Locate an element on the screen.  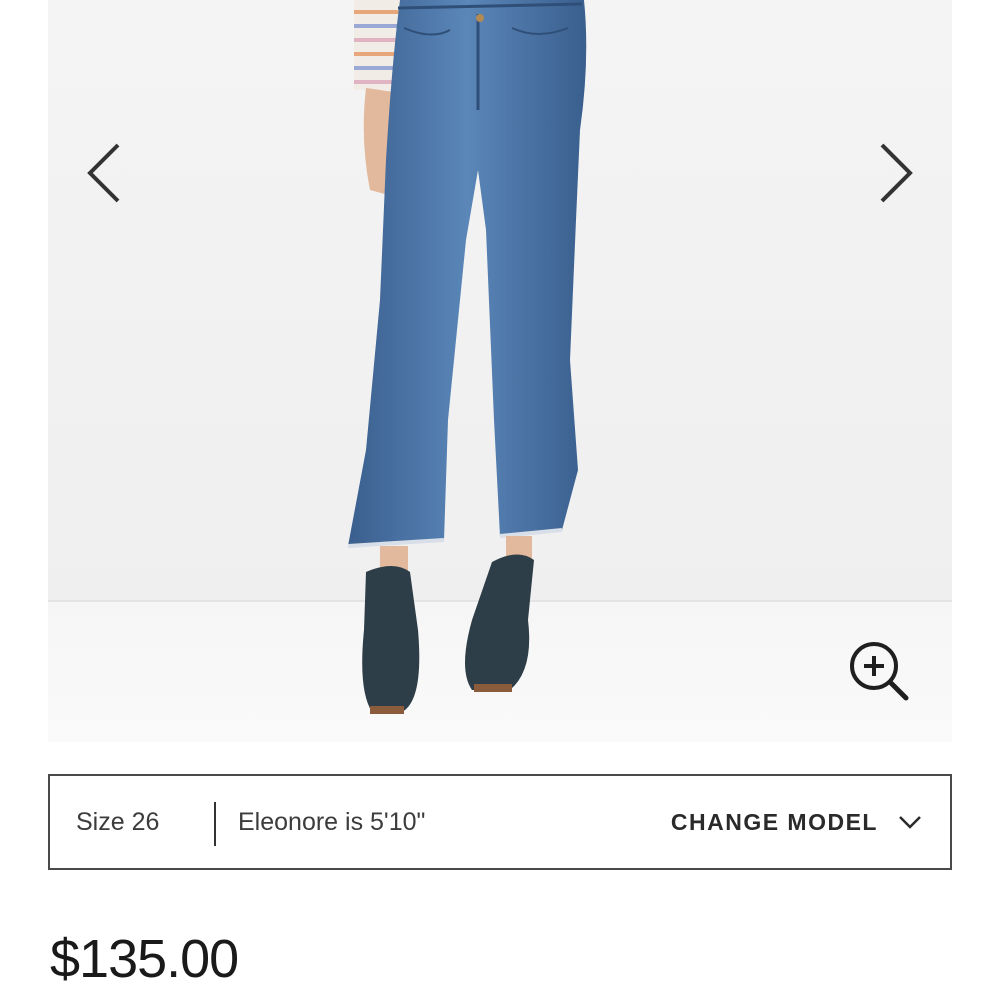
chevron-left-icon is located at coordinates (103, 173).